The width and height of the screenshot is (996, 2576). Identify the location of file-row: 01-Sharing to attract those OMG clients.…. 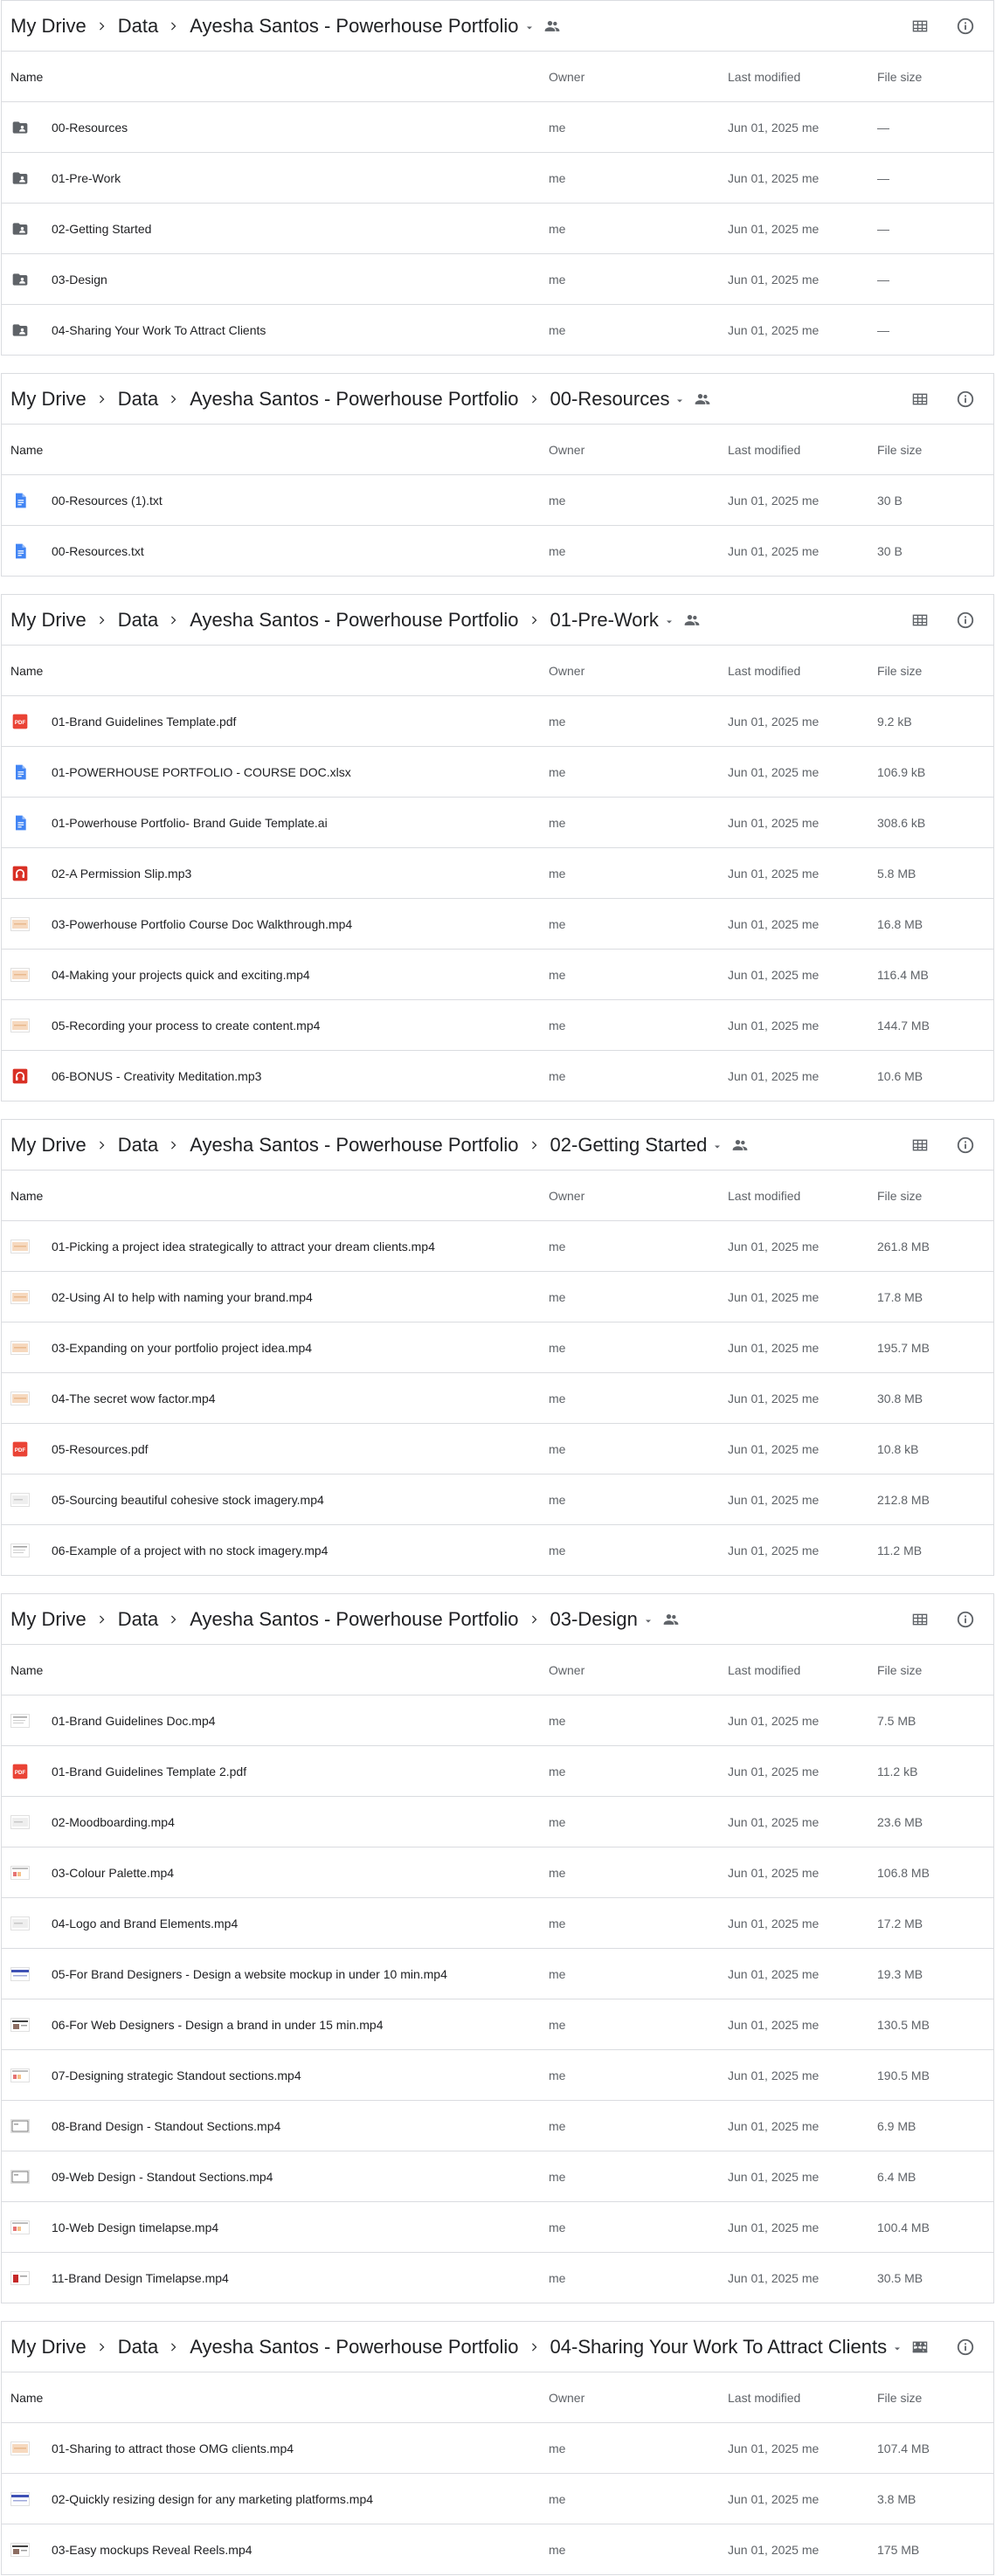
(497, 2448).